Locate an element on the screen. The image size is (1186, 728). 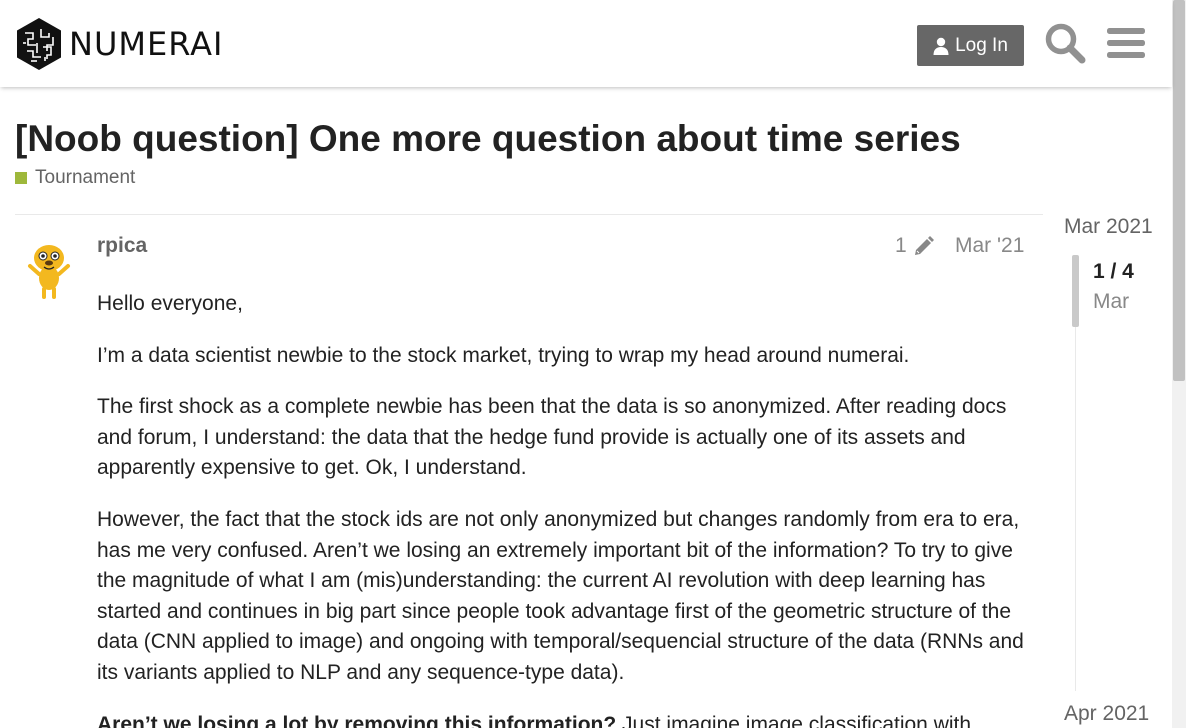
timeline-current-month: Mar is located at coordinates (1111, 301).